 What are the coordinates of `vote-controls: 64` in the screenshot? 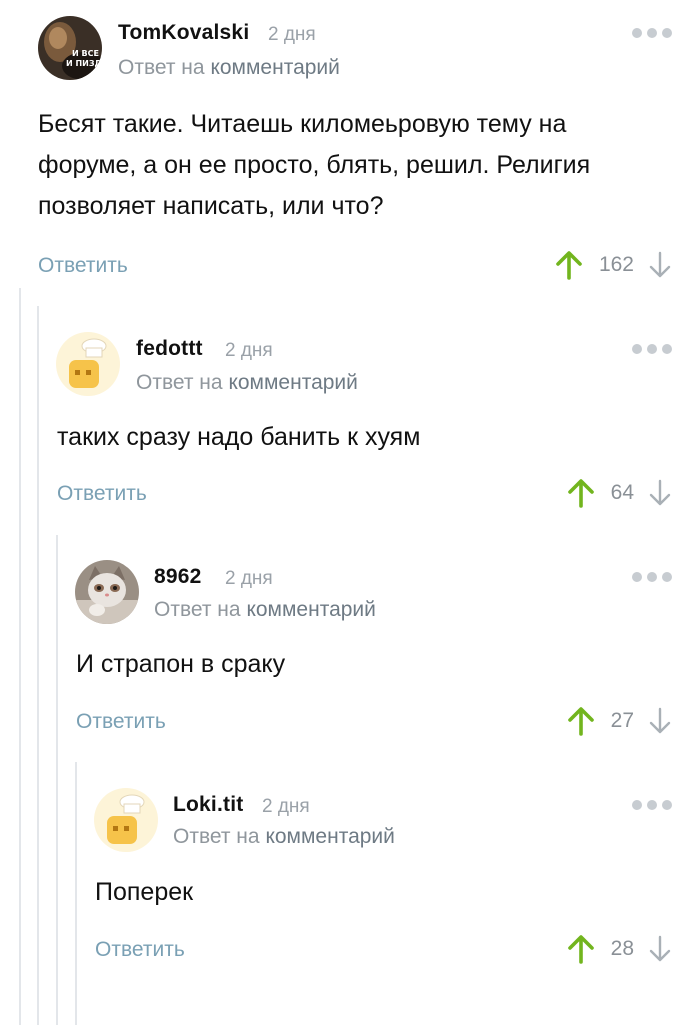 It's located at (619, 493).